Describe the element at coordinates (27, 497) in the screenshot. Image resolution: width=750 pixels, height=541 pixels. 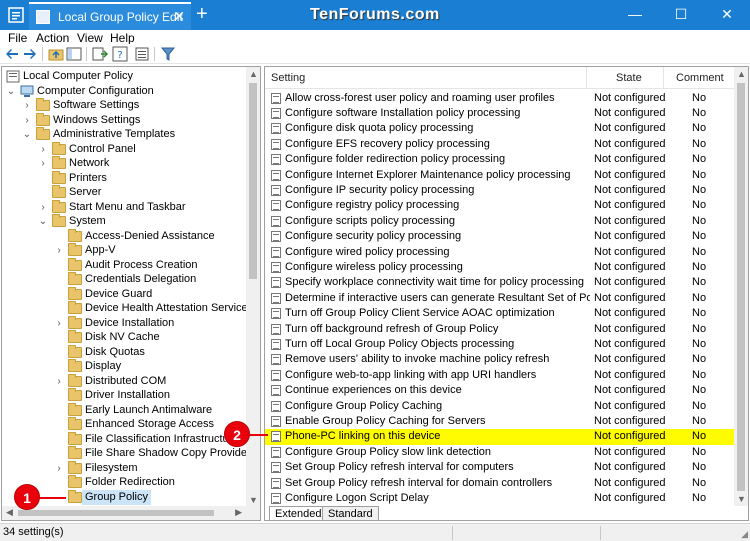
I see `callout-1: 1` at that location.